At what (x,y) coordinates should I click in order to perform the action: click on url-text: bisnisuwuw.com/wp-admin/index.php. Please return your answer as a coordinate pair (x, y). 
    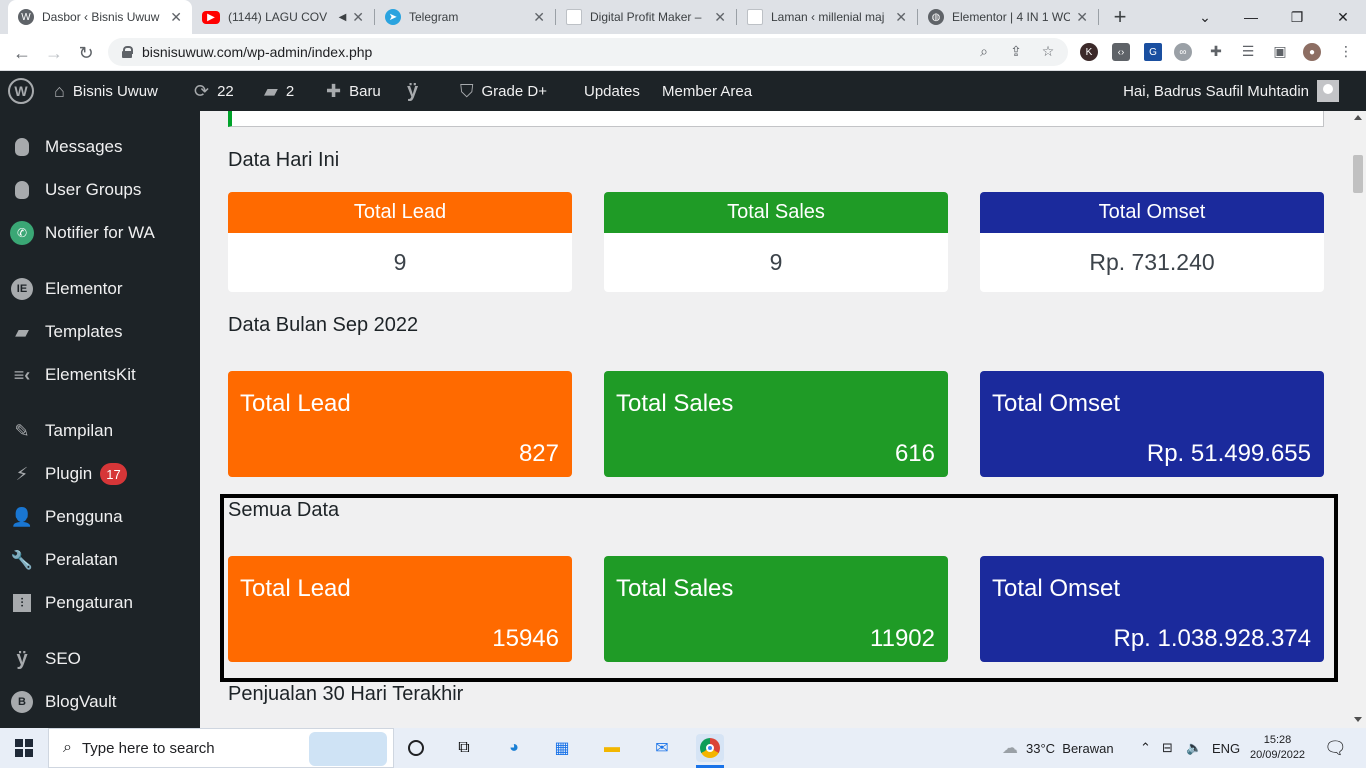
    Looking at the image, I should click on (257, 52).